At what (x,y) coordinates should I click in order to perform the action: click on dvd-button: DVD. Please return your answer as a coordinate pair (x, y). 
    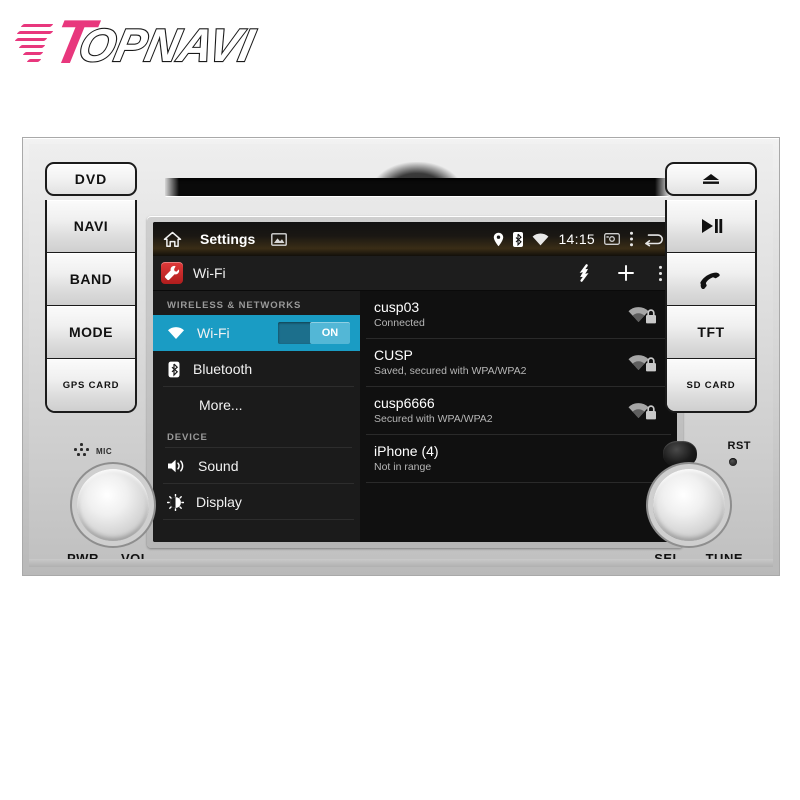
    Looking at the image, I should click on (91, 179).